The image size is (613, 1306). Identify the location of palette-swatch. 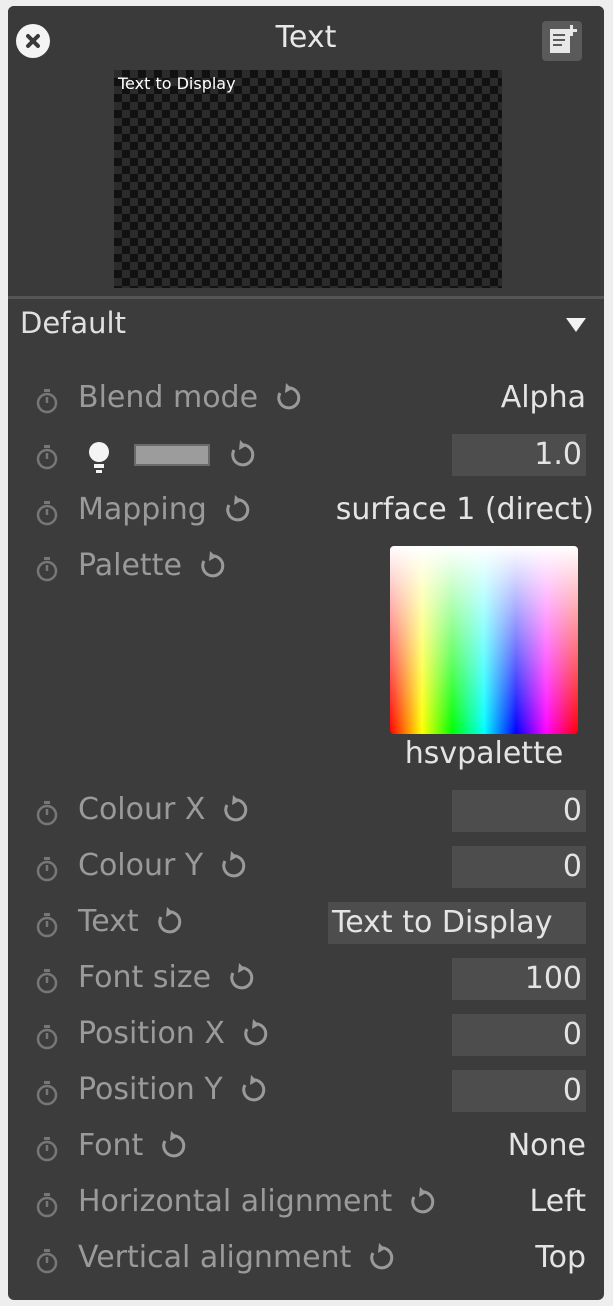
(484, 640).